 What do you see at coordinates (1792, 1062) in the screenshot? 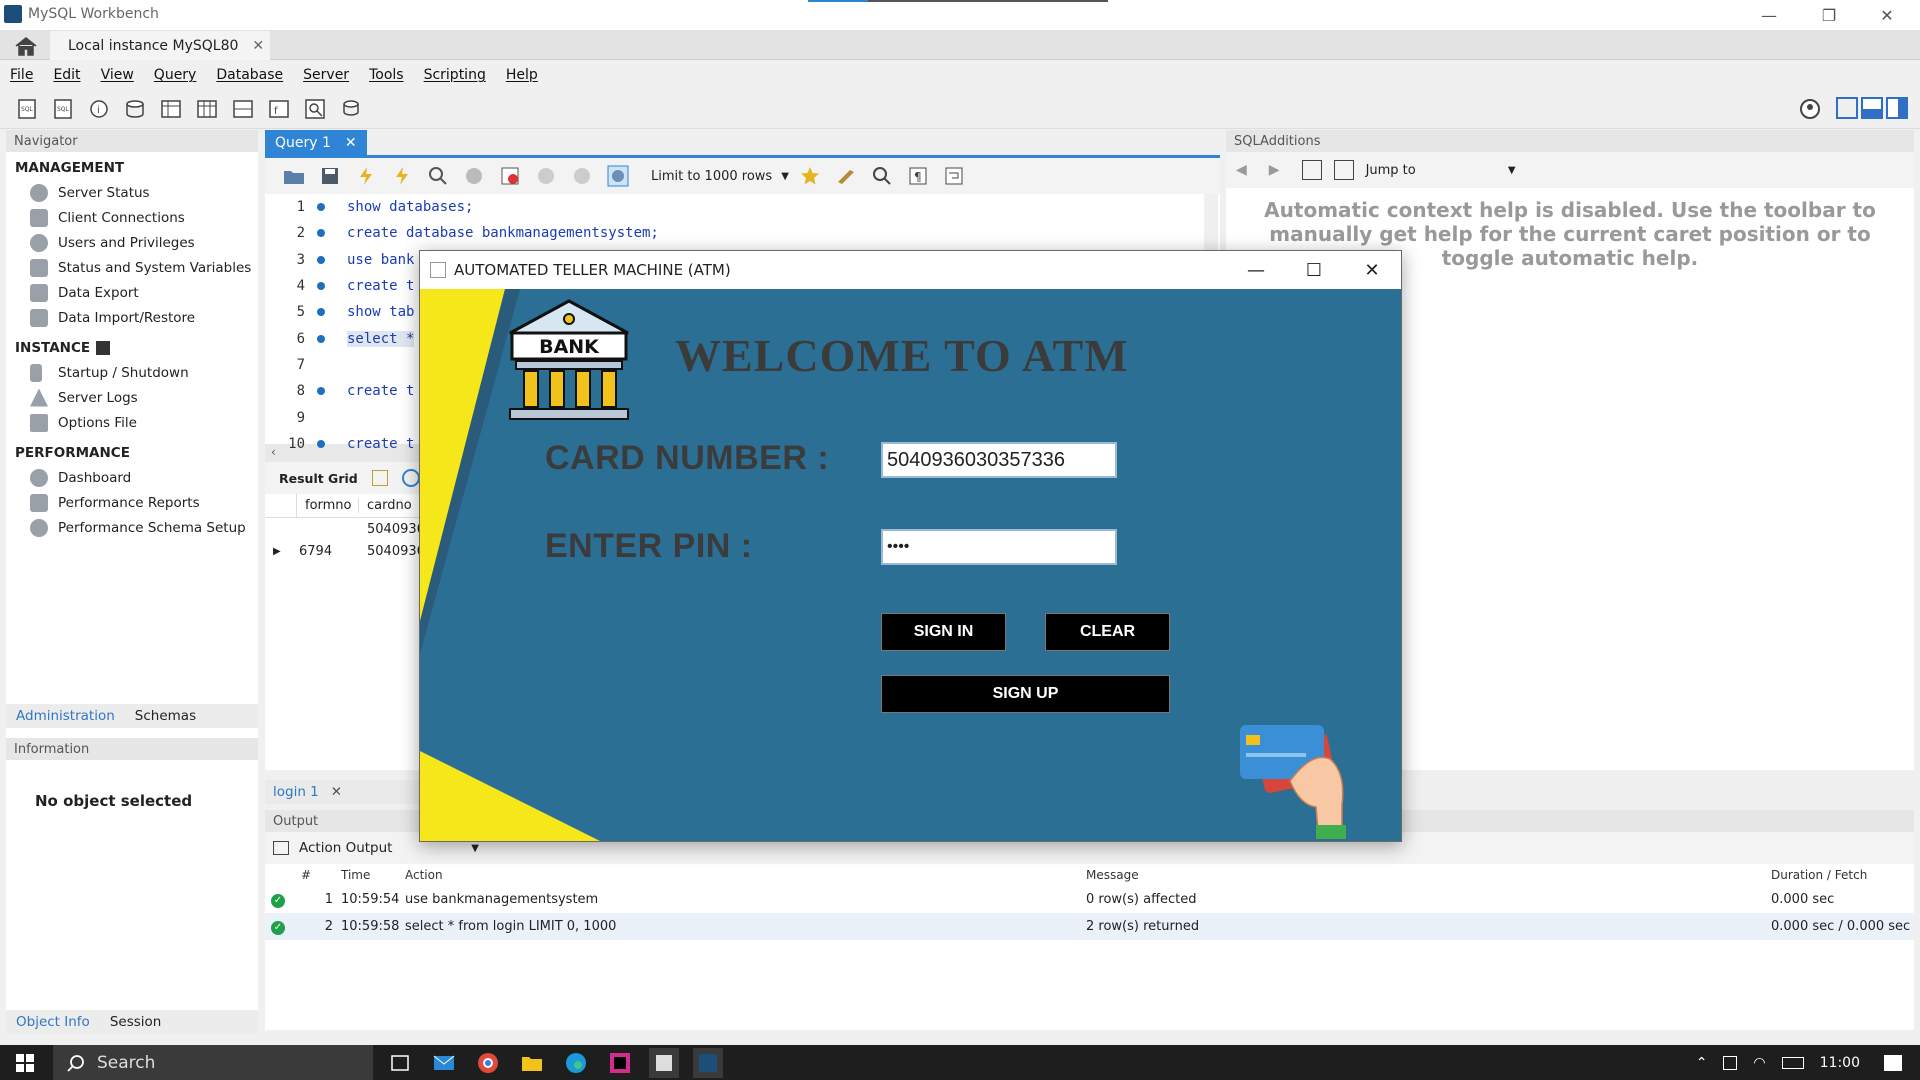
I see `keyboard-icon` at bounding box center [1792, 1062].